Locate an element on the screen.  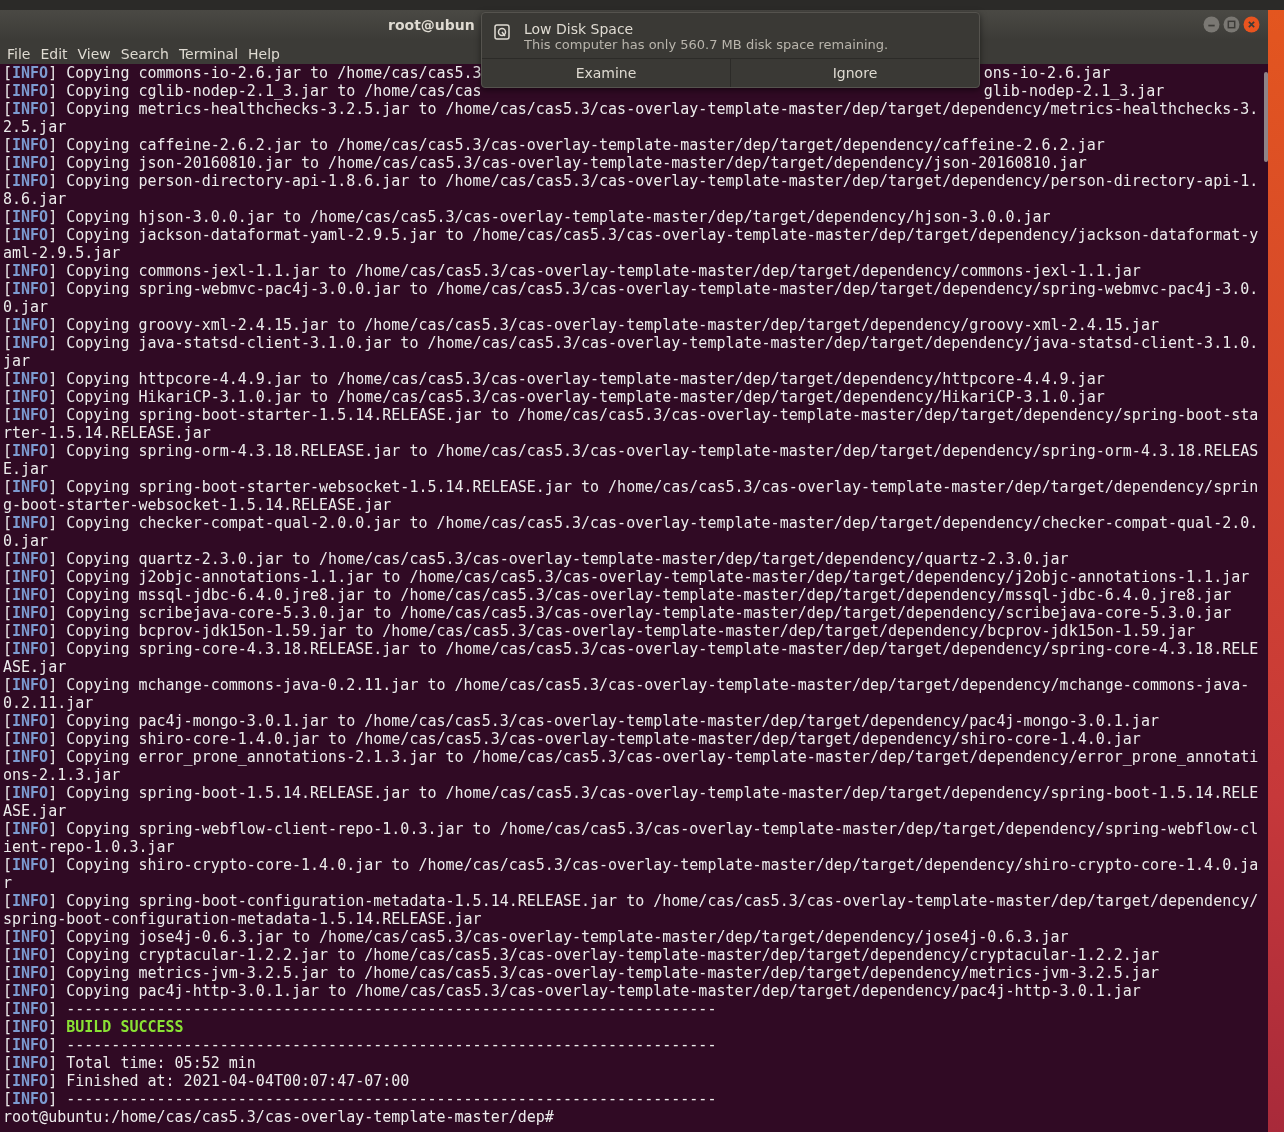
log-line: [INFO] Copying quartz-2.3.0.jar to /home/cas/cas5.3/cas-overlay-template-master/dep/target/dependency/quartz-2.3.0.jar is located at coordinates (536, 559).